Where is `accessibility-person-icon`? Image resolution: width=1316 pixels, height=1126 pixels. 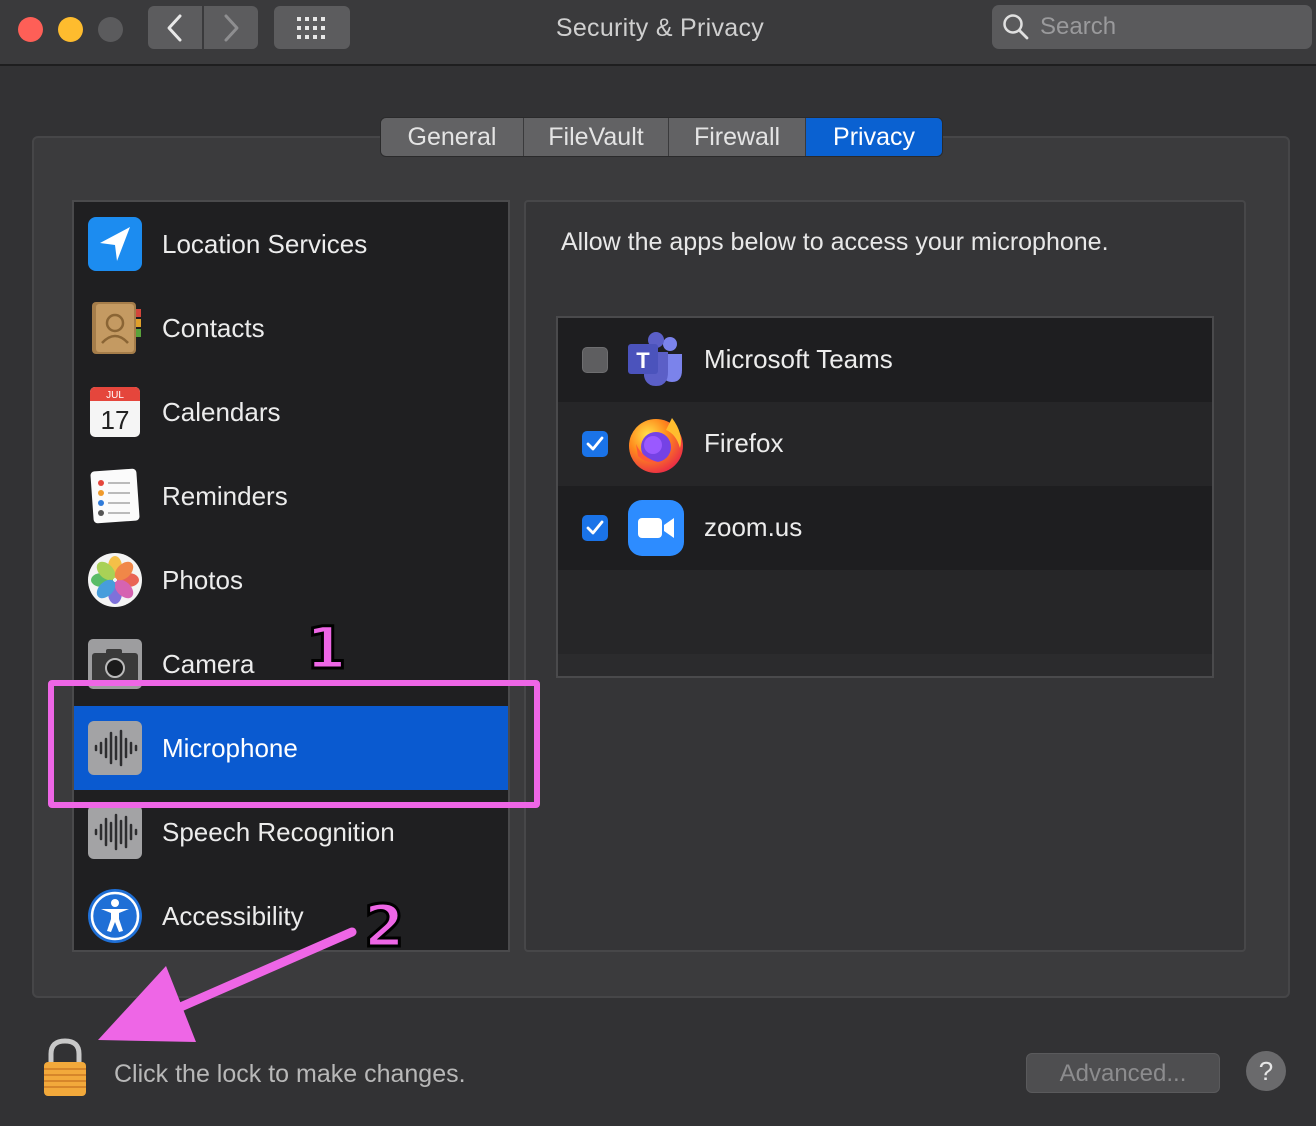 accessibility-person-icon is located at coordinates (115, 916).